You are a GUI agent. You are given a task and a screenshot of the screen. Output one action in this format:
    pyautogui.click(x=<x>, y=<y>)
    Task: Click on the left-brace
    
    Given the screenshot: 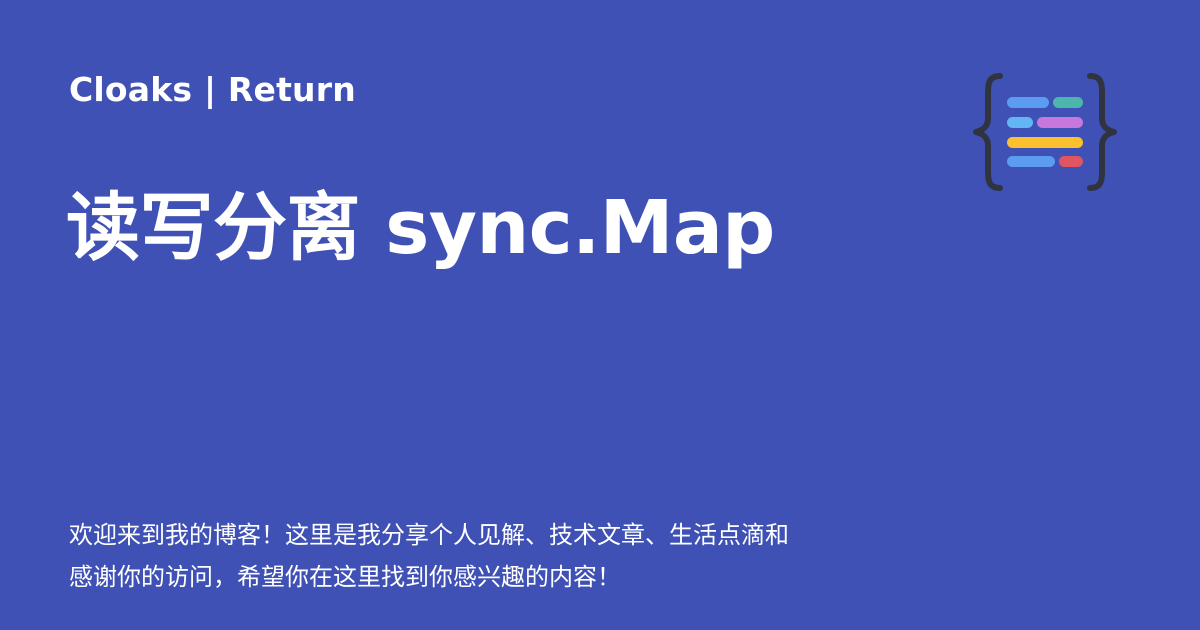 What is the action you would take?
    pyautogui.click(x=988, y=132)
    